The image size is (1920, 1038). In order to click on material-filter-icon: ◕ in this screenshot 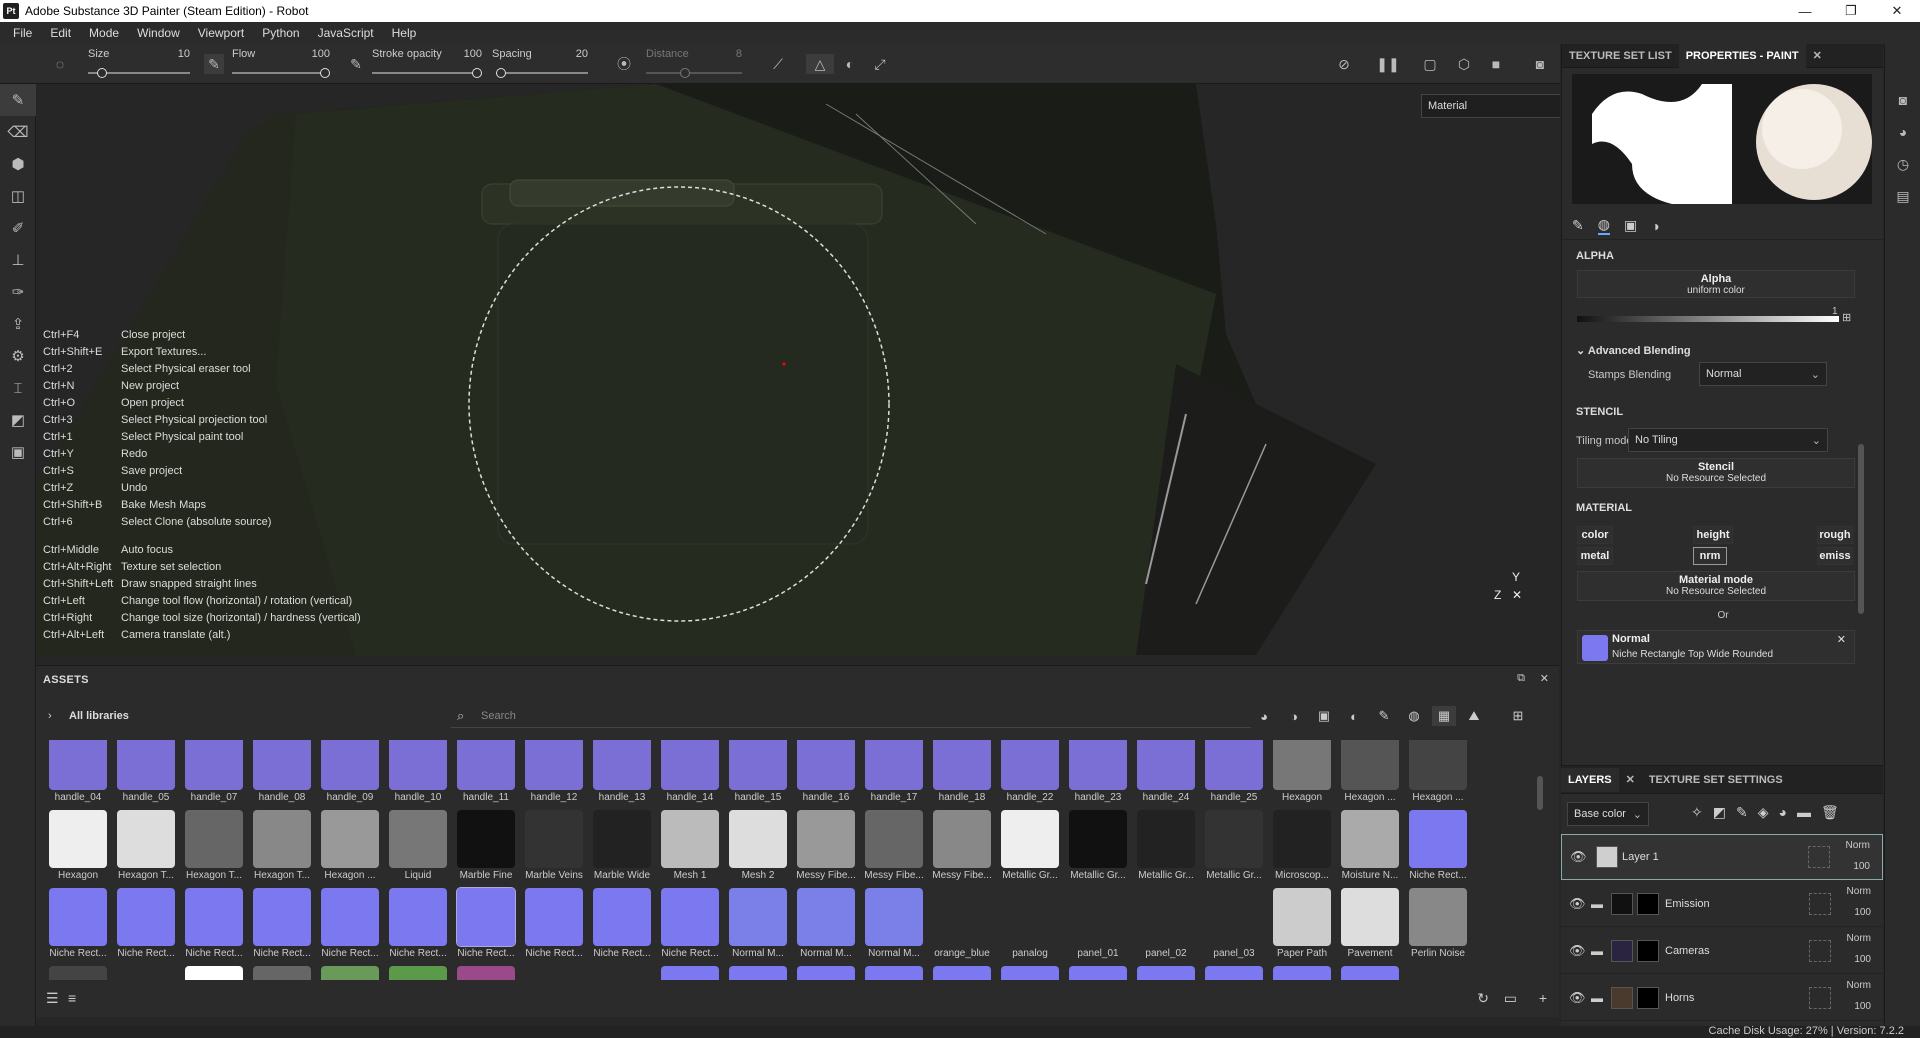, I will do `click(1264, 716)`.